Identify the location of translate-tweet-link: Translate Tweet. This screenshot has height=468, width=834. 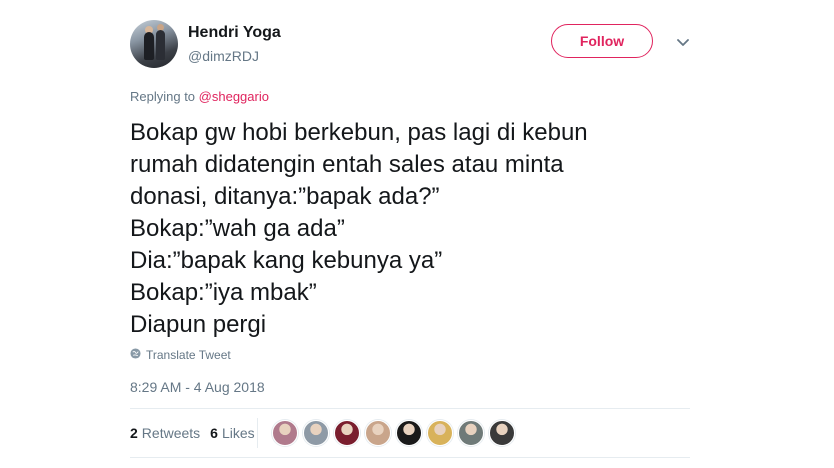
(180, 355).